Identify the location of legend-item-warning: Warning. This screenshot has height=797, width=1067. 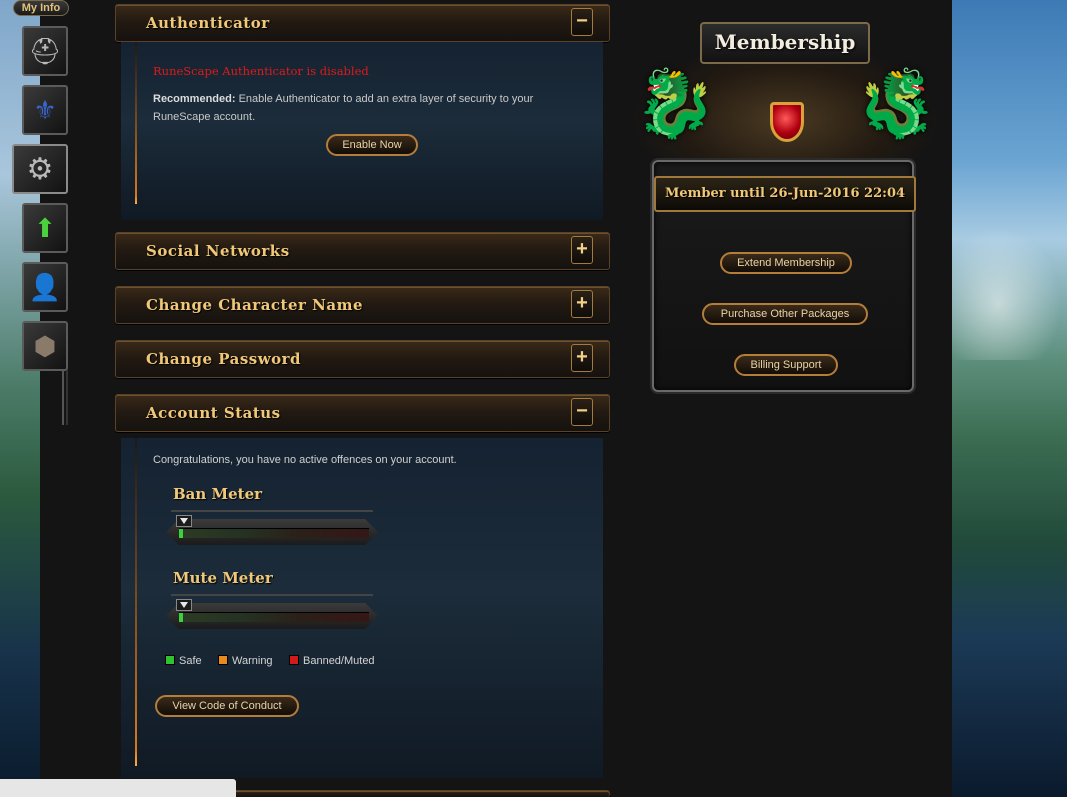
(245, 661).